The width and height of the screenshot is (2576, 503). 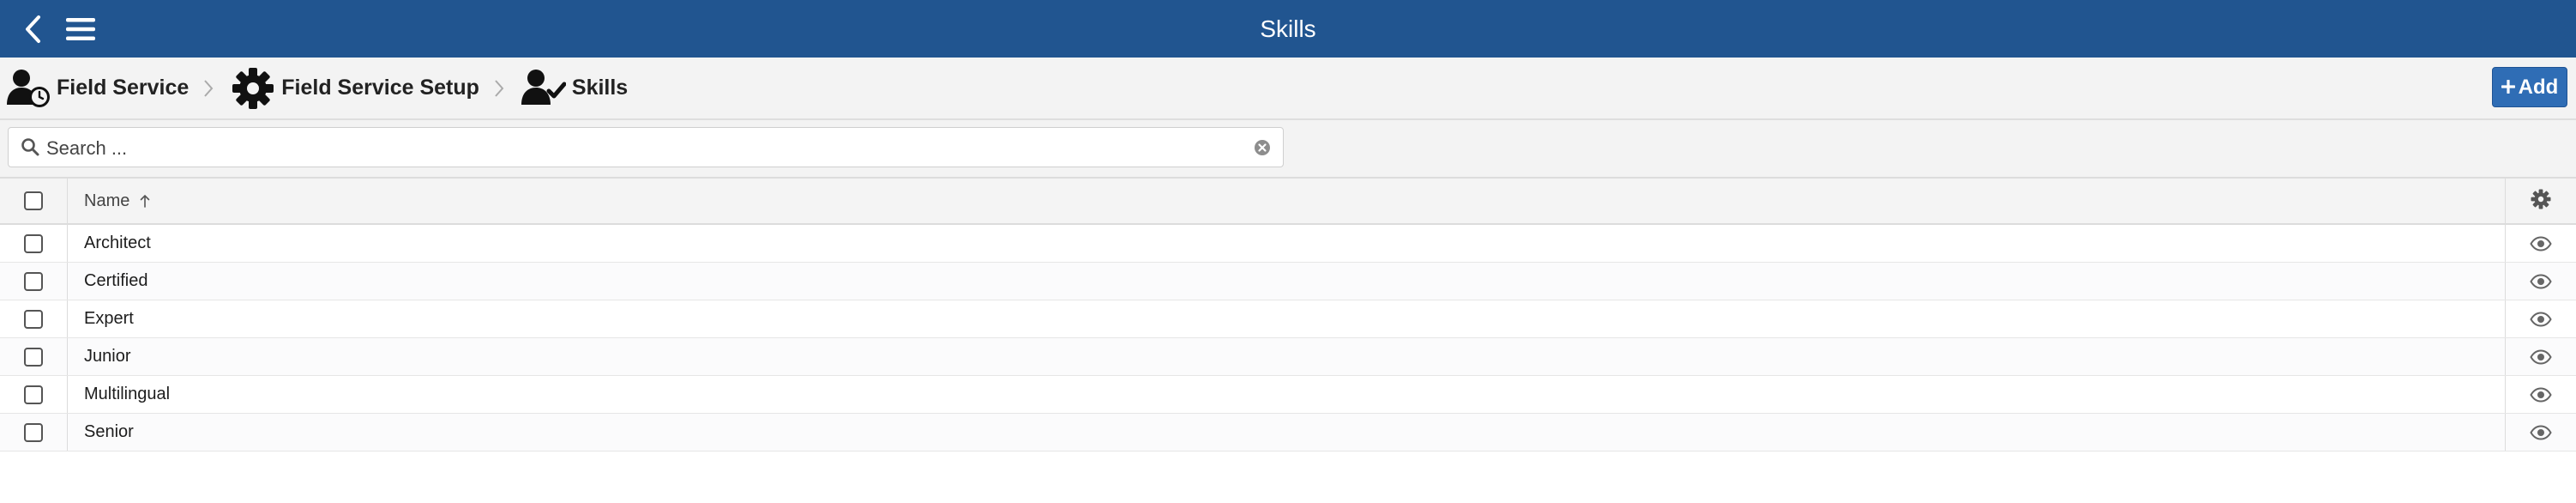 I want to click on page-title: Skills, so click(x=1288, y=29).